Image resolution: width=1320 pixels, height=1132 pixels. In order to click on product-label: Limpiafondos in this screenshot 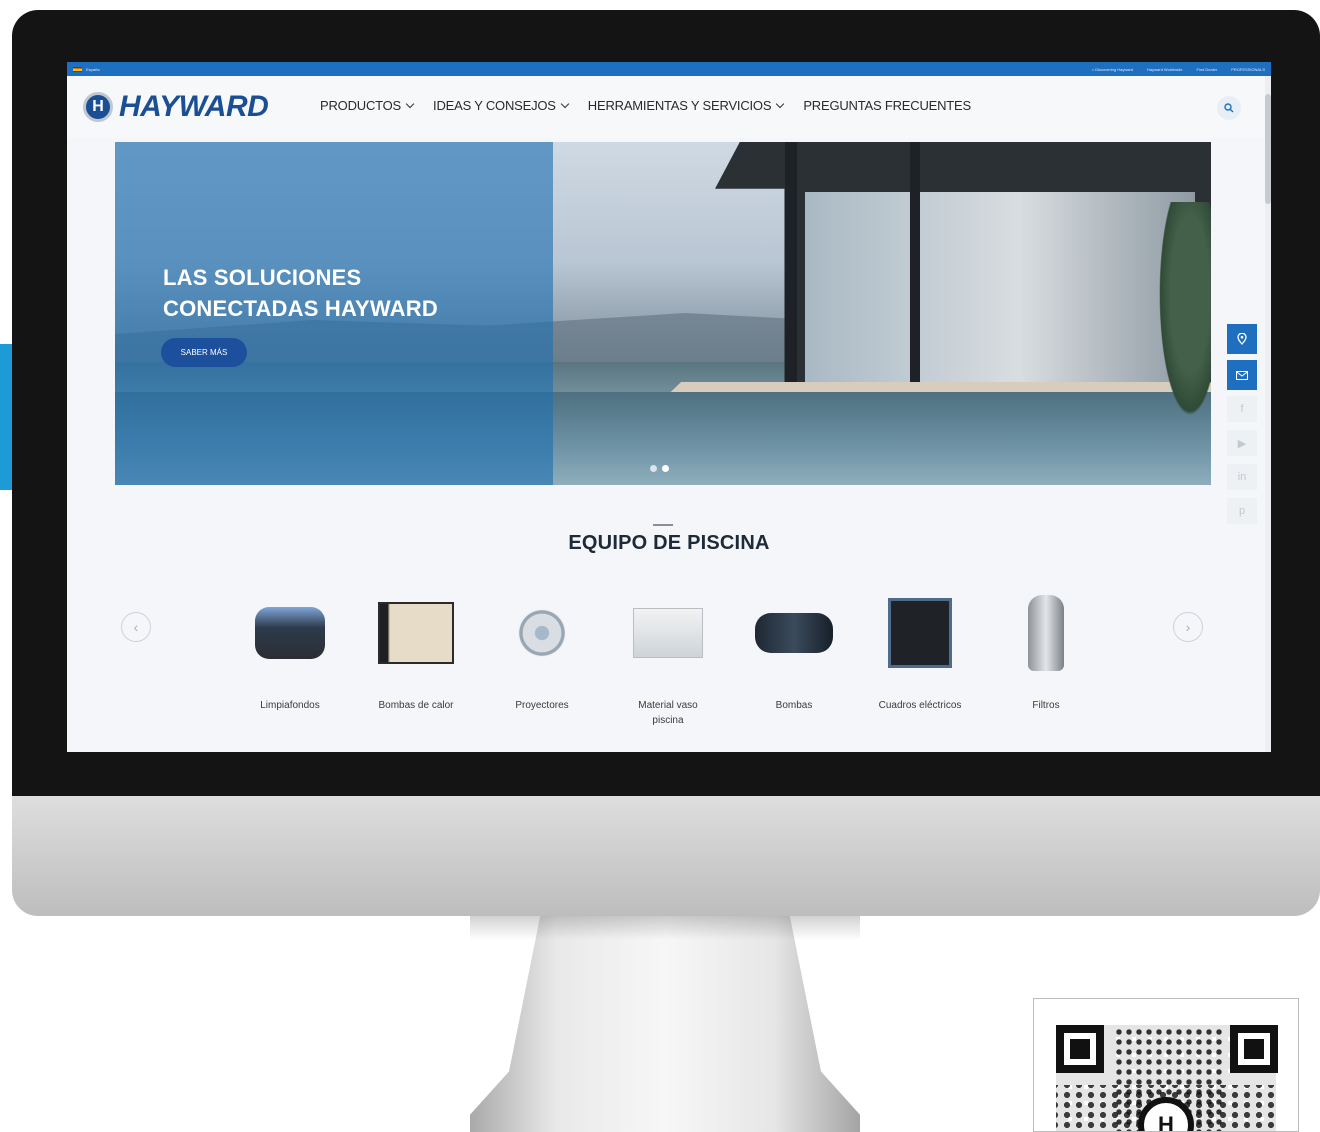, I will do `click(290, 705)`.